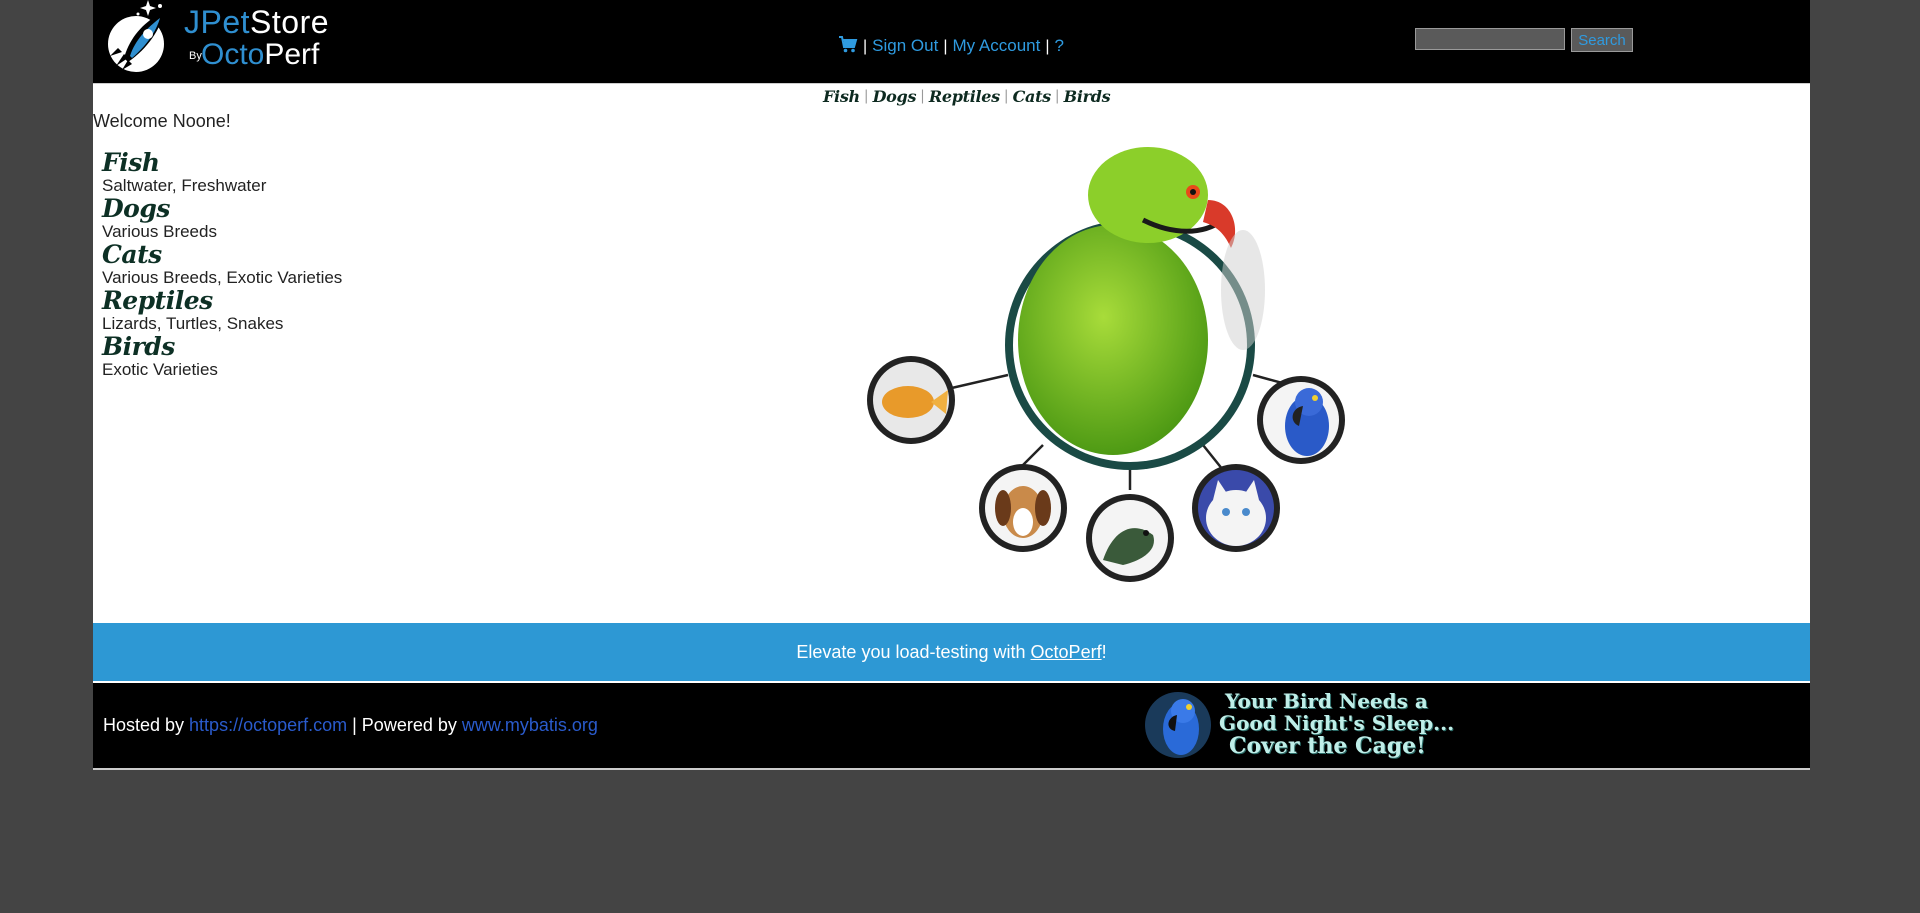 The height and width of the screenshot is (913, 1920). Describe the element at coordinates (913, 651) in the screenshot. I see `promo-text: Elevate you load-testing with` at that location.